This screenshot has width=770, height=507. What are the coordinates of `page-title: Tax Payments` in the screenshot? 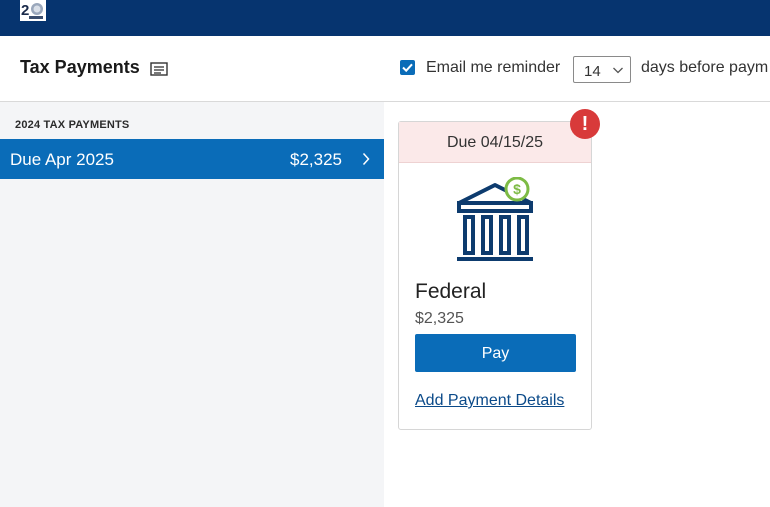 It's located at (80, 67).